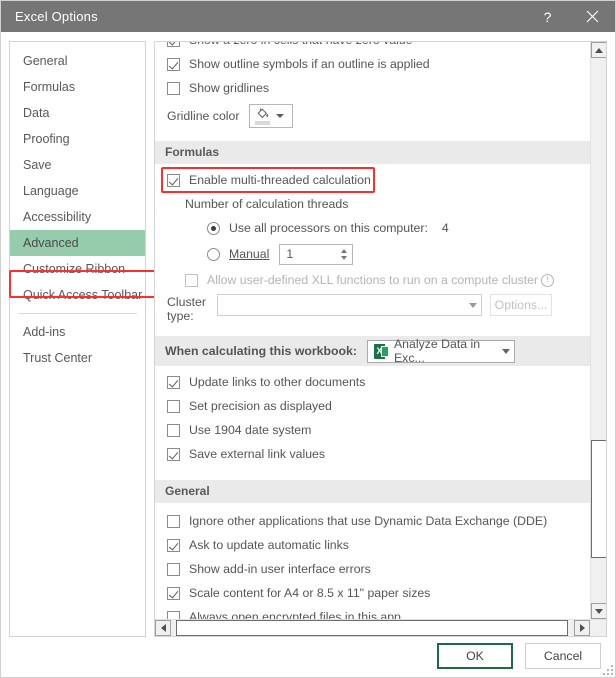  What do you see at coordinates (372, 454) in the screenshot?
I see `option-save-external-links: Save external link values` at bounding box center [372, 454].